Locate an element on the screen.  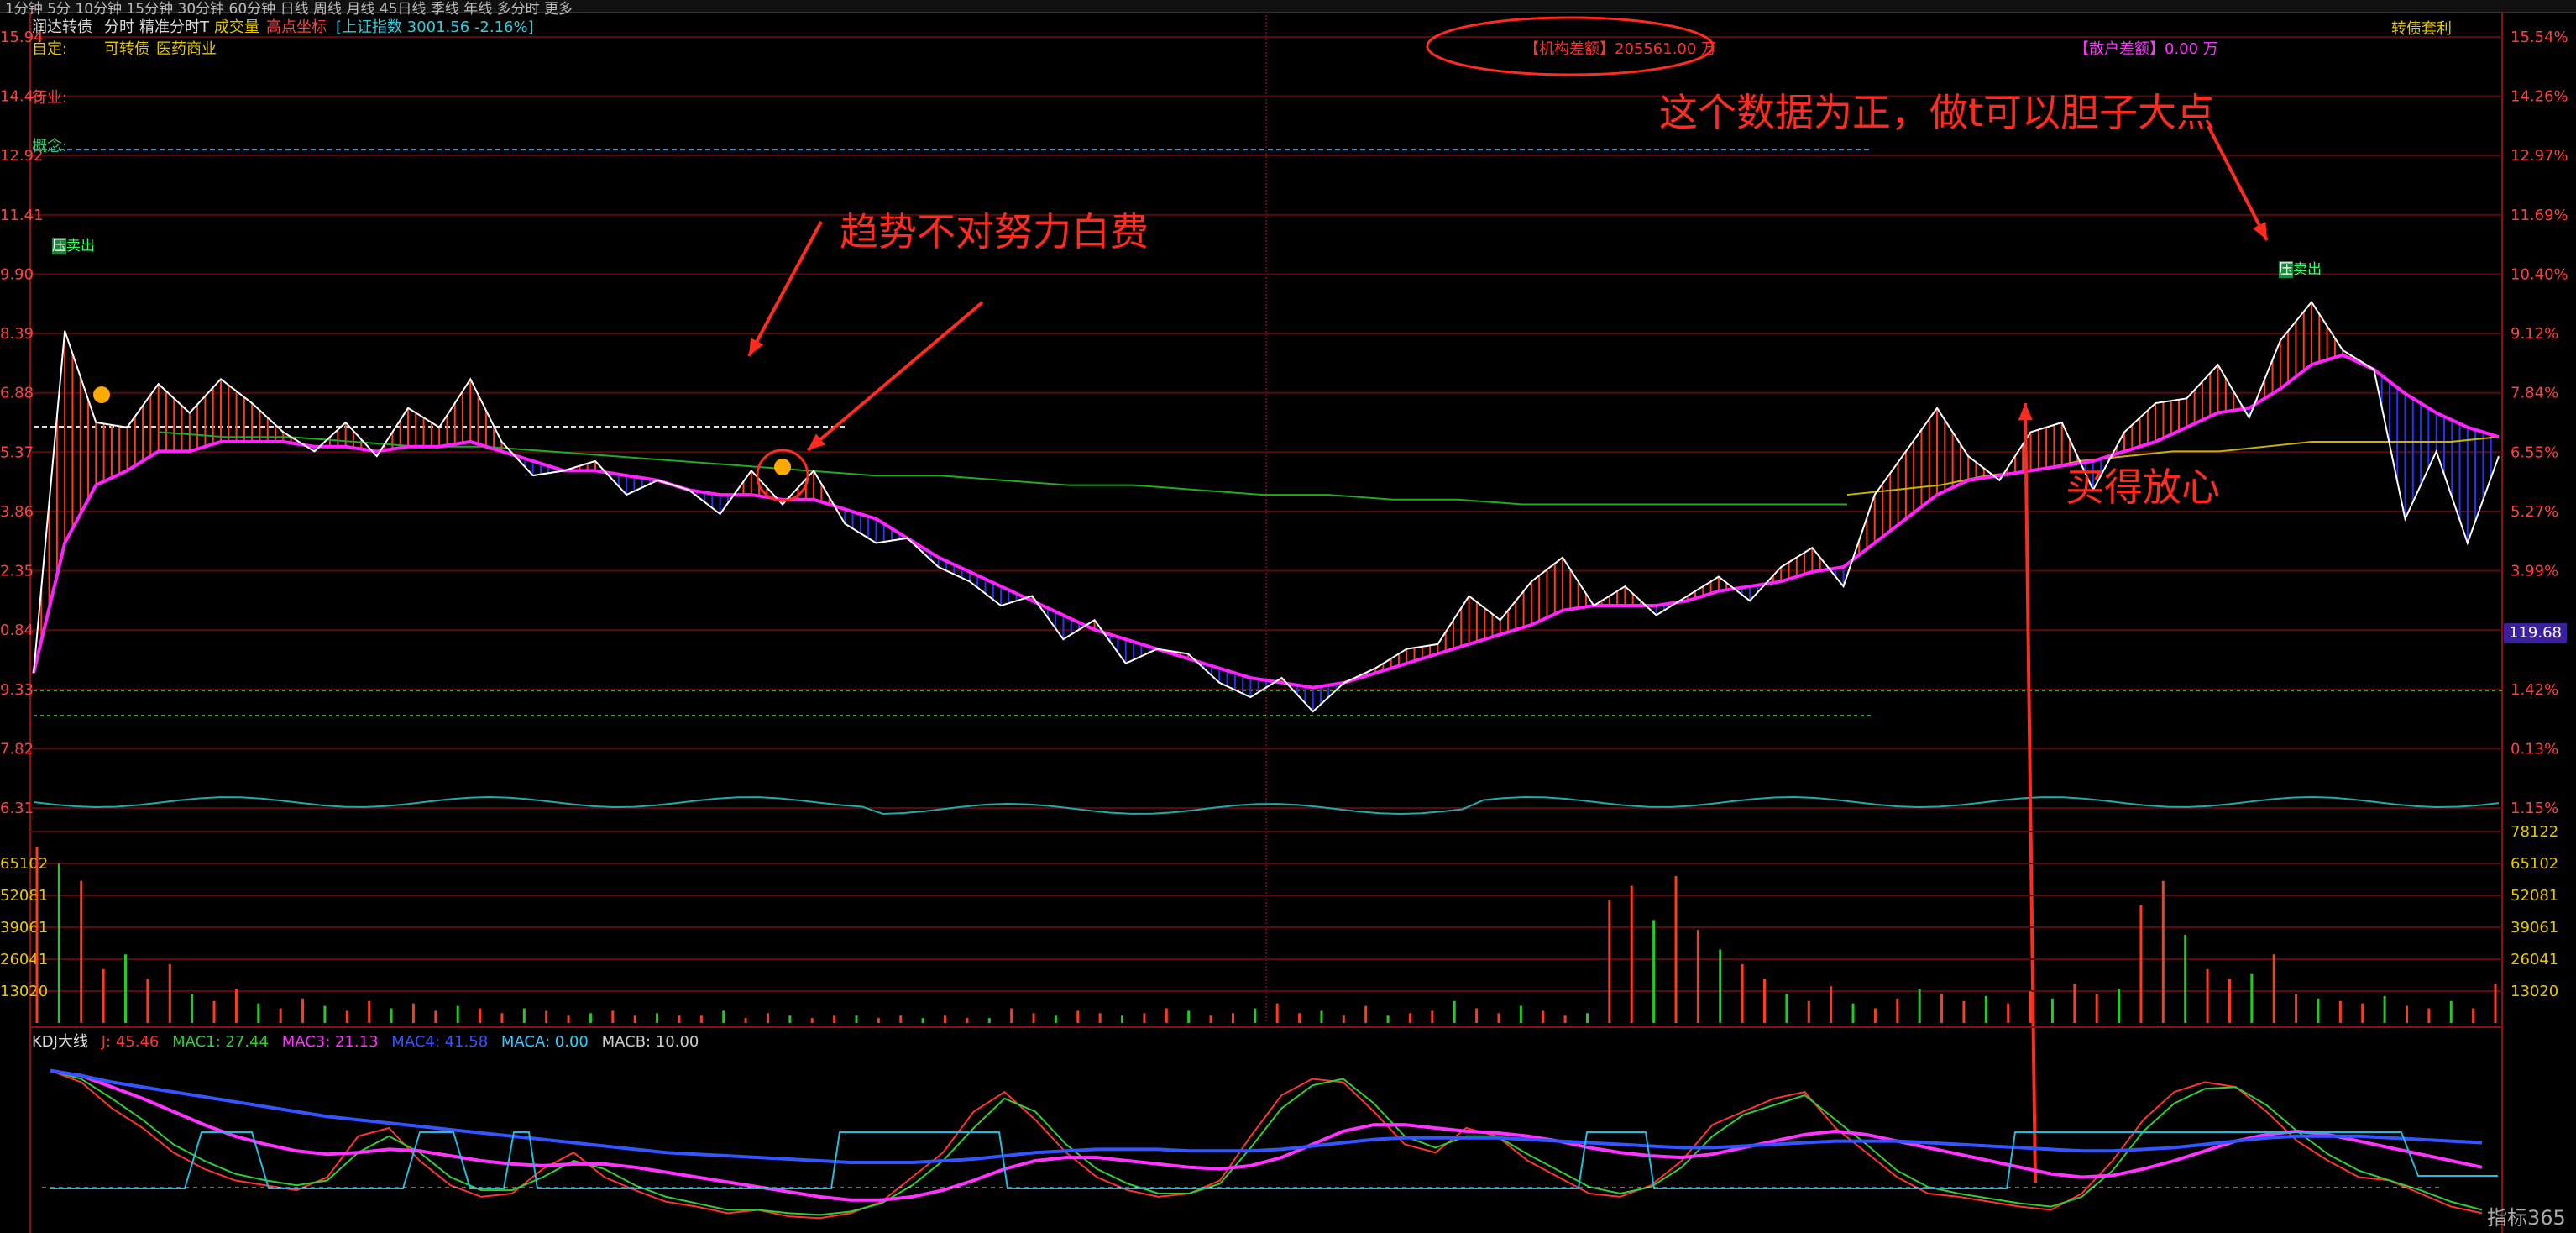
zixuan-label: 自定: is located at coordinates (50, 49).